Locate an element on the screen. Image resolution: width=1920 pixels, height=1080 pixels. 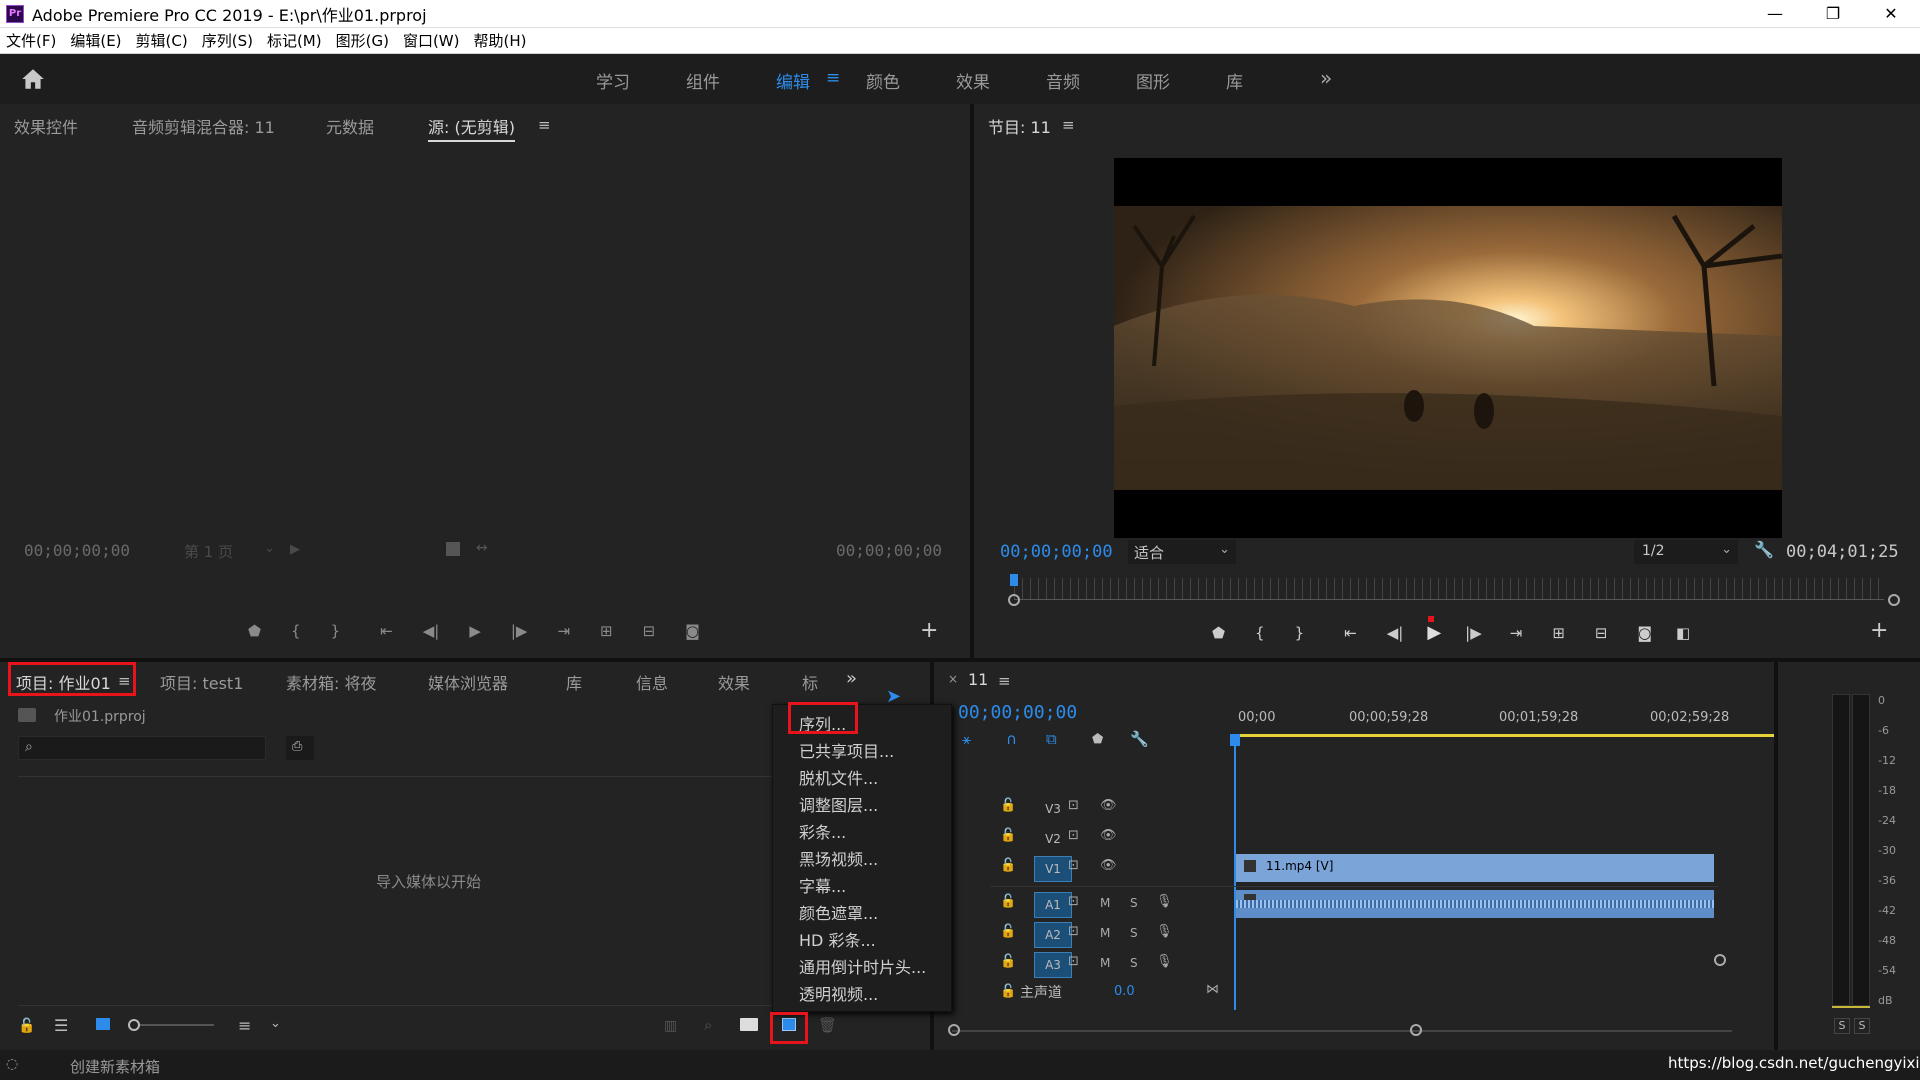
source-panel-menu-icon: ≡ is located at coordinates (544, 125).